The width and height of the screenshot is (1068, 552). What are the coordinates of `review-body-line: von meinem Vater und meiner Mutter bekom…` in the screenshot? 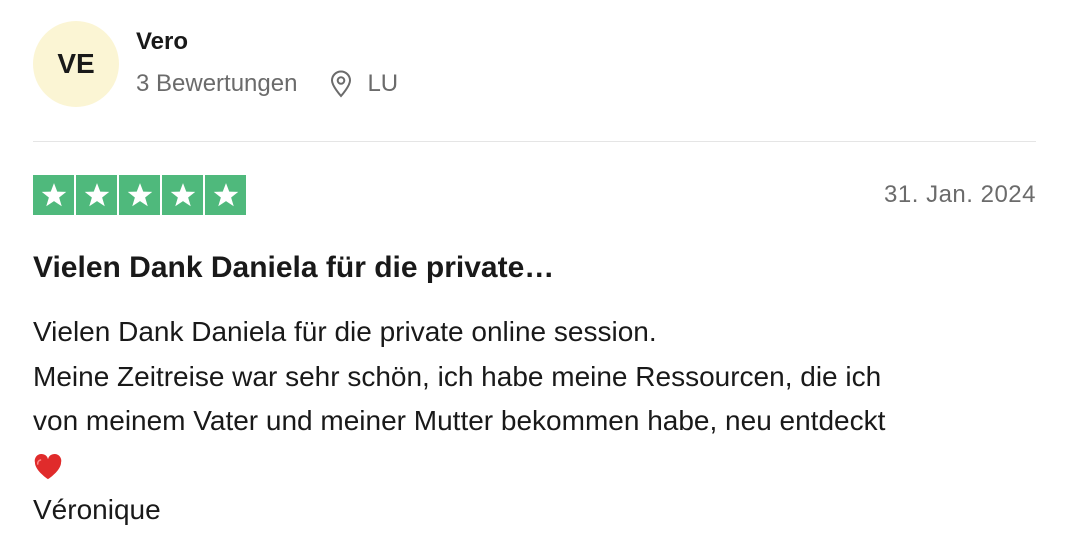 It's located at (459, 420).